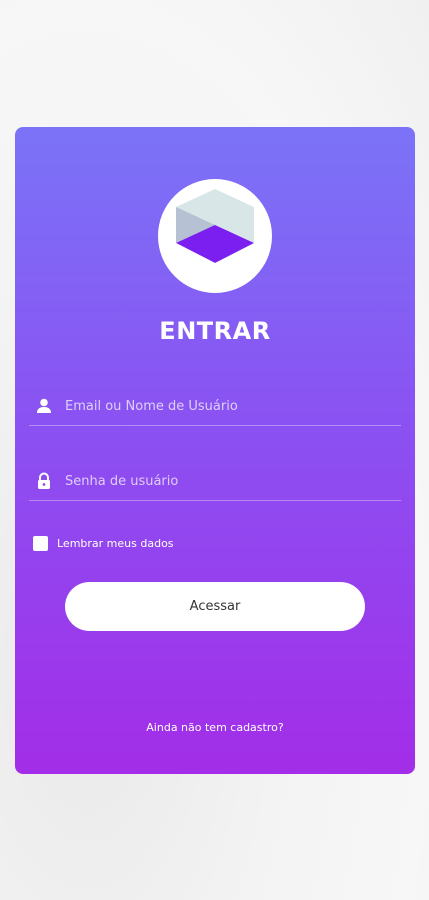  I want to click on password-field, so click(215, 482).